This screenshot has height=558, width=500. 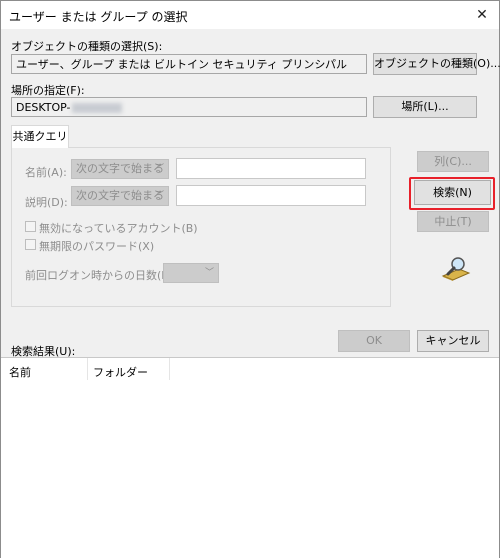 What do you see at coordinates (46, 172) in the screenshot?
I see `name-label: 名前(A):` at bounding box center [46, 172].